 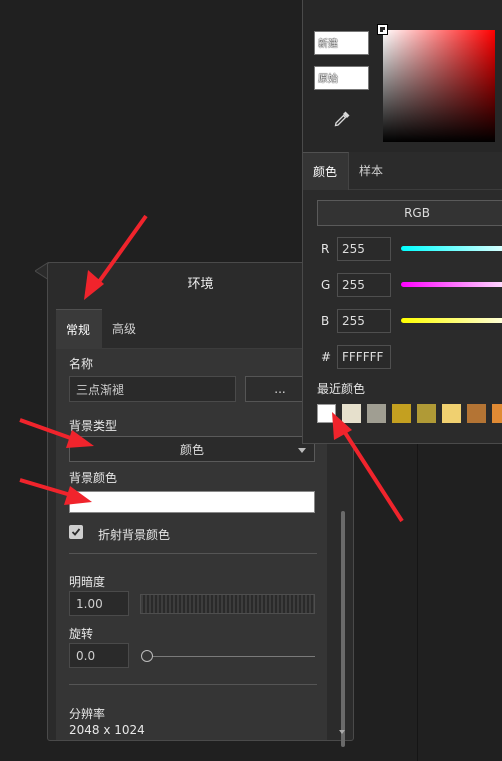 I want to click on refract-checkbox, so click(x=76, y=532).